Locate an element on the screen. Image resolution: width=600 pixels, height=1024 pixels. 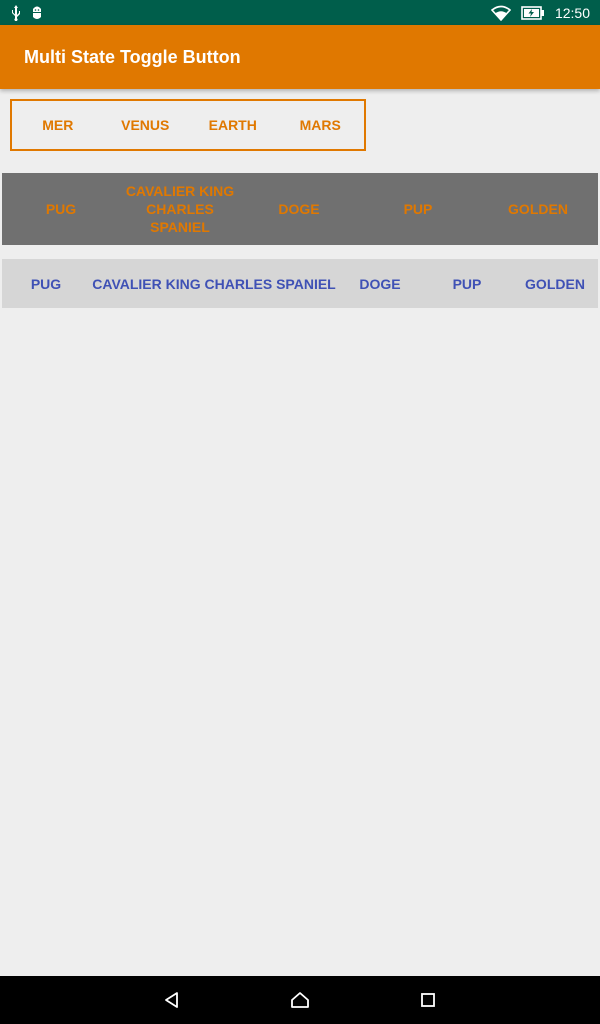
toggle-button-mer: MER is located at coordinates (58, 125).